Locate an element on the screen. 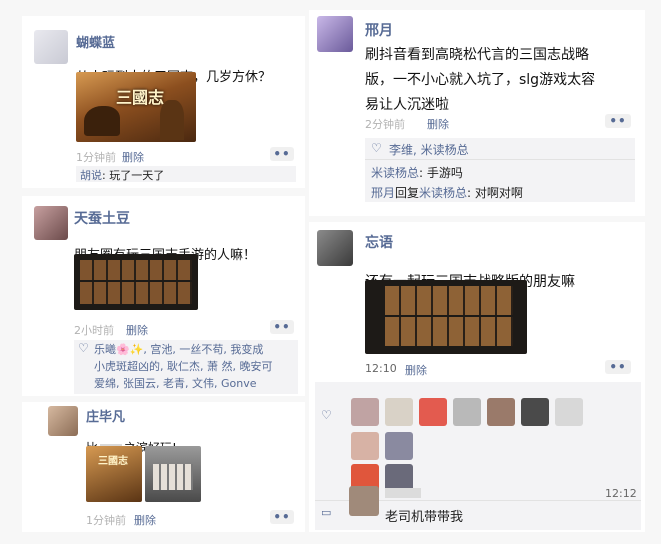 The height and width of the screenshot is (544, 661). author-name: 庄毕凡 is located at coordinates (105, 415).